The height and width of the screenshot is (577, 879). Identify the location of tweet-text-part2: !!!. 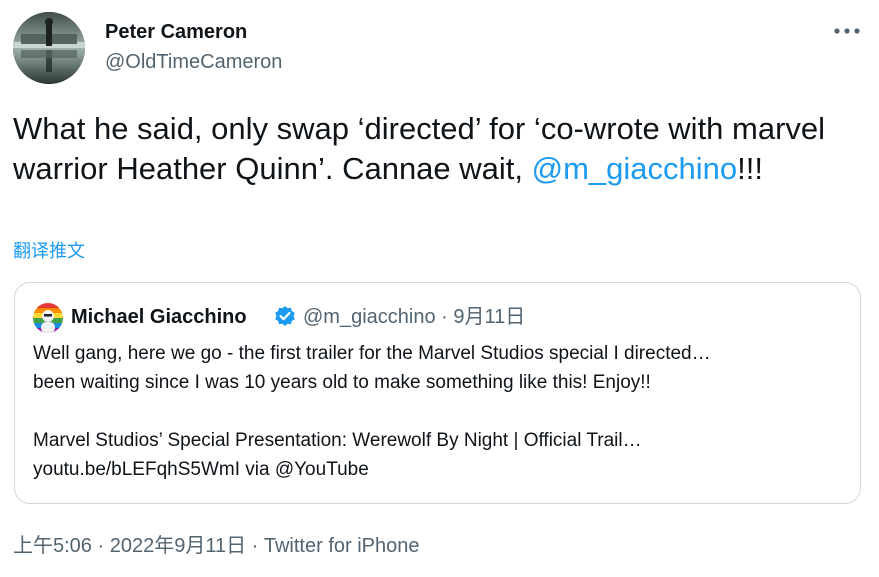
(750, 168).